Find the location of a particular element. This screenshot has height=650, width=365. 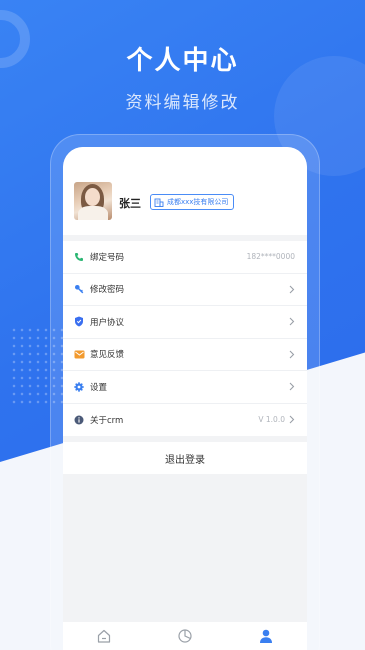

logout-button: 退出登录 is located at coordinates (185, 458).